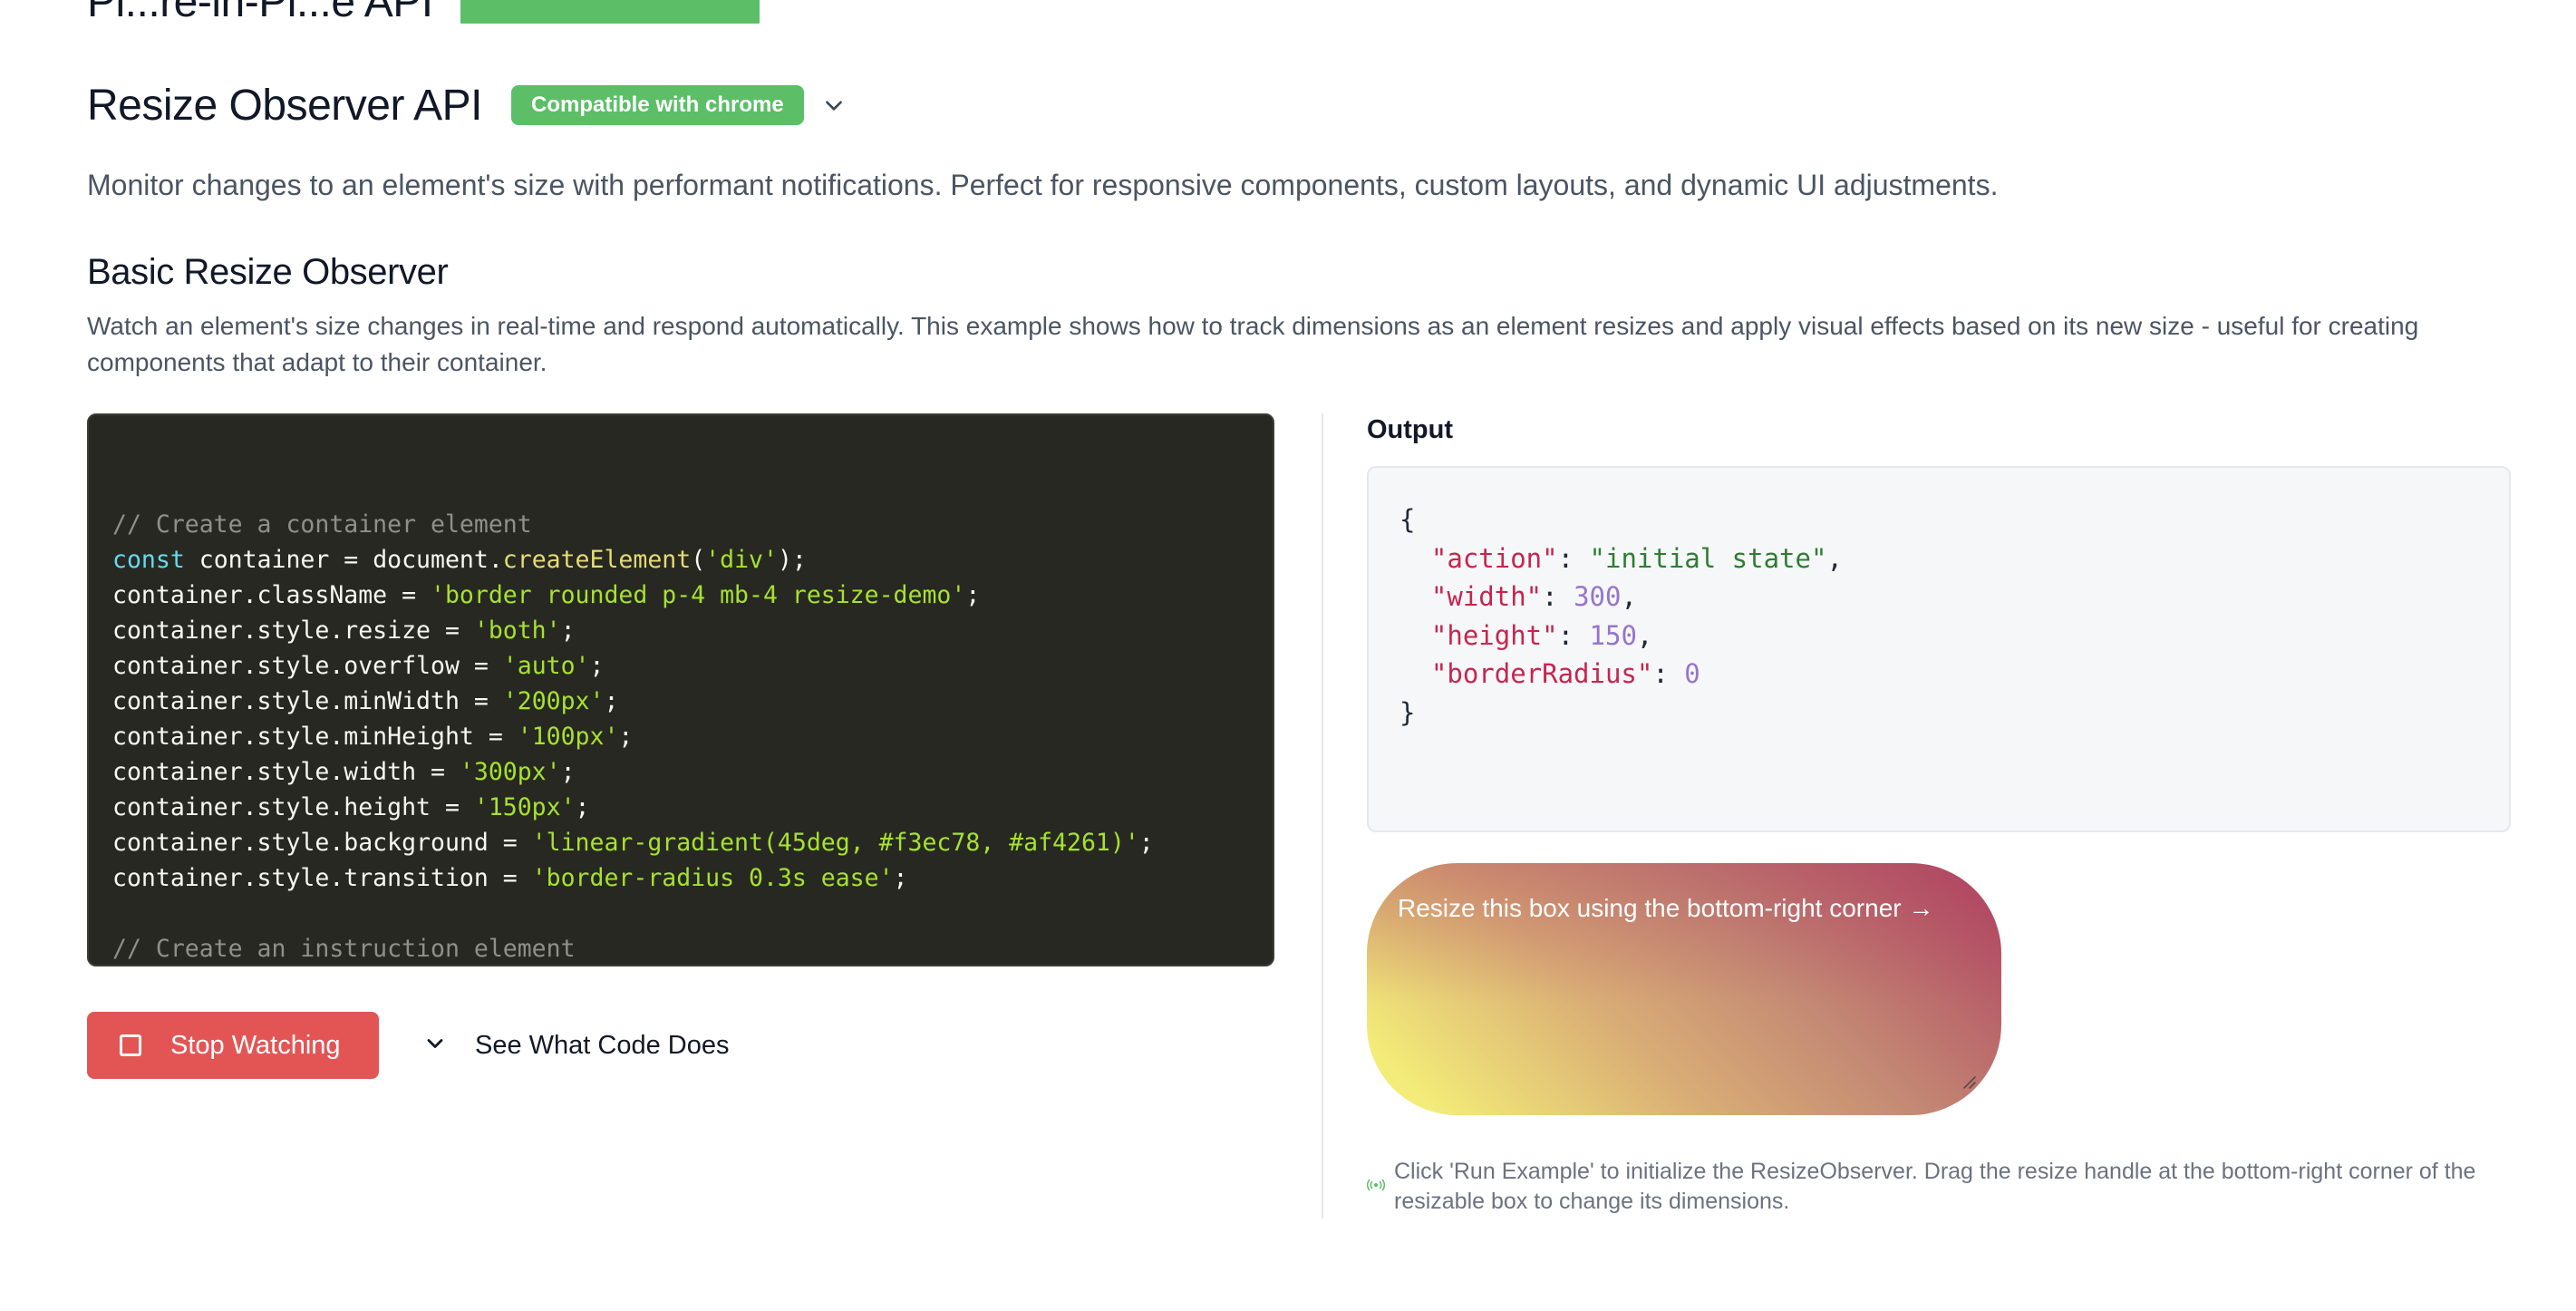 The height and width of the screenshot is (1311, 2576). What do you see at coordinates (344, 949) in the screenshot?
I see `code-token: // Create an instruction element` at bounding box center [344, 949].